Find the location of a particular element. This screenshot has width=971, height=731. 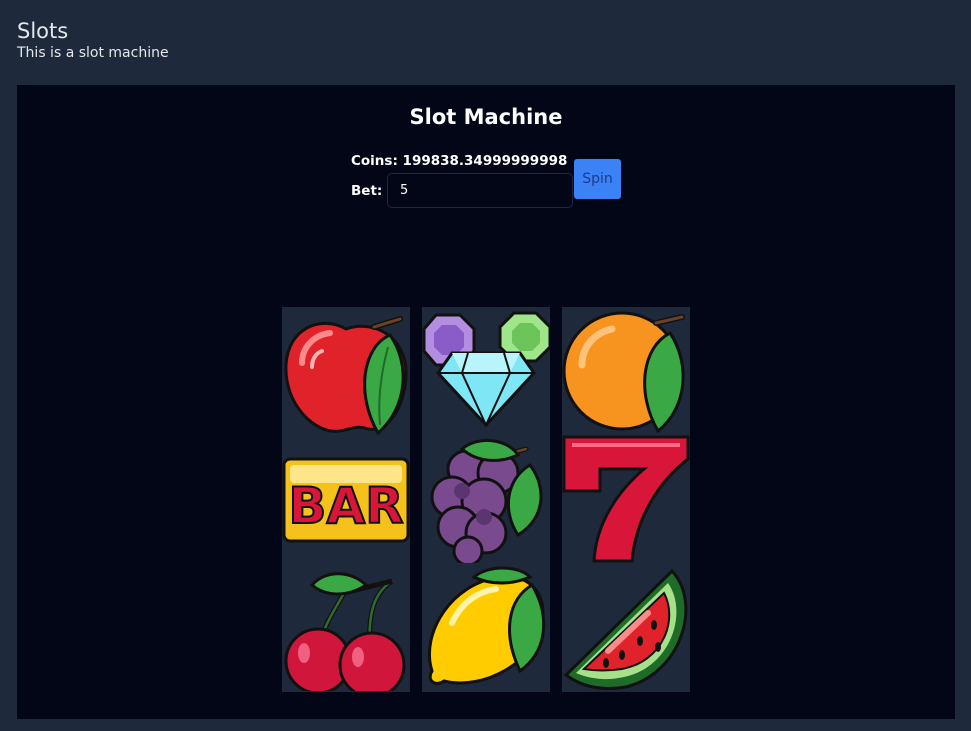

lemon-icon is located at coordinates (486, 627).